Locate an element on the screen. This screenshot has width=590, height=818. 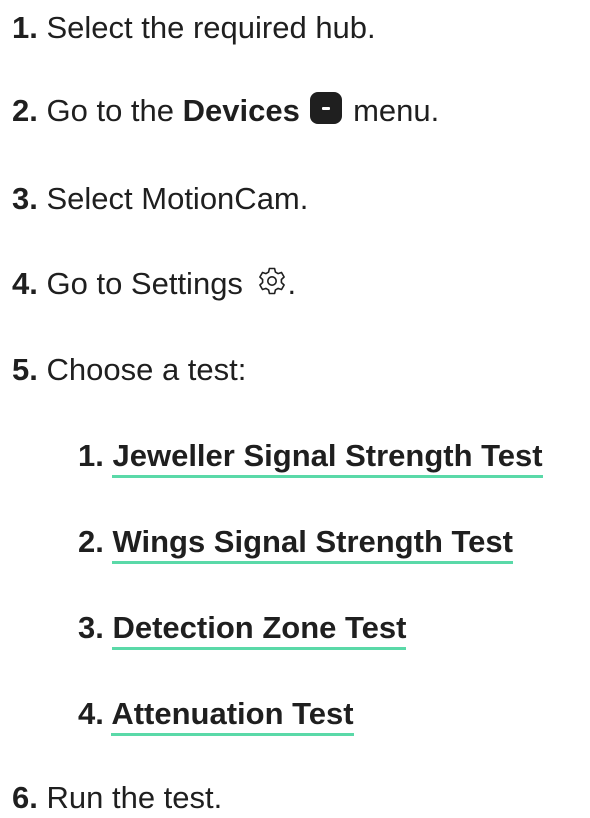
test-number: 1. is located at coordinates (91, 455).